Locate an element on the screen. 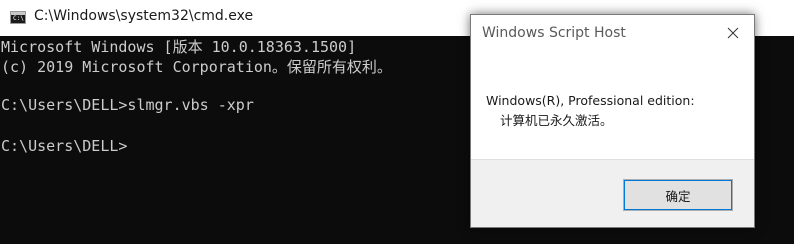  close-button is located at coordinates (733, 33).